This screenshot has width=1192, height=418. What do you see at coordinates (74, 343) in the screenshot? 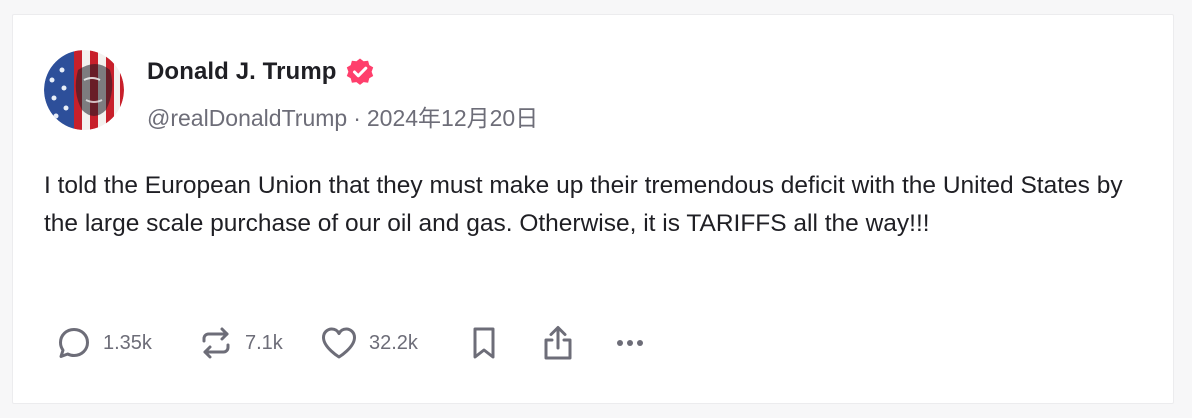
I see `reply-icon` at bounding box center [74, 343].